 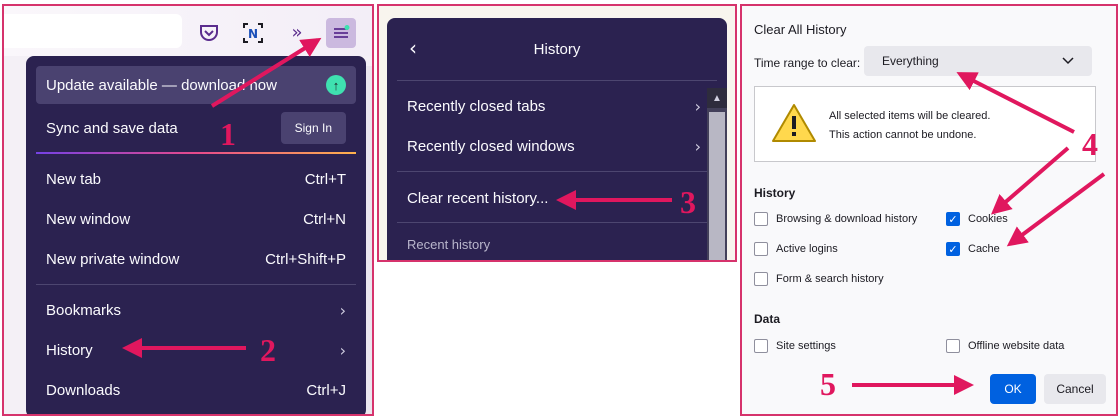 I want to click on sync-row: Sync and save data Sign In, so click(x=196, y=128).